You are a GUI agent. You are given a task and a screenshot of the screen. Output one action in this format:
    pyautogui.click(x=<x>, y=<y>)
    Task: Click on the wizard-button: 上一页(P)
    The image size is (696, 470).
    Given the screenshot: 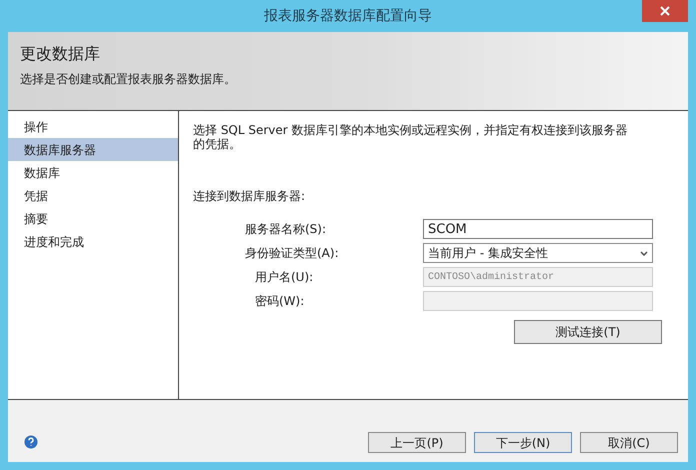 What is the action you would take?
    pyautogui.click(x=417, y=442)
    